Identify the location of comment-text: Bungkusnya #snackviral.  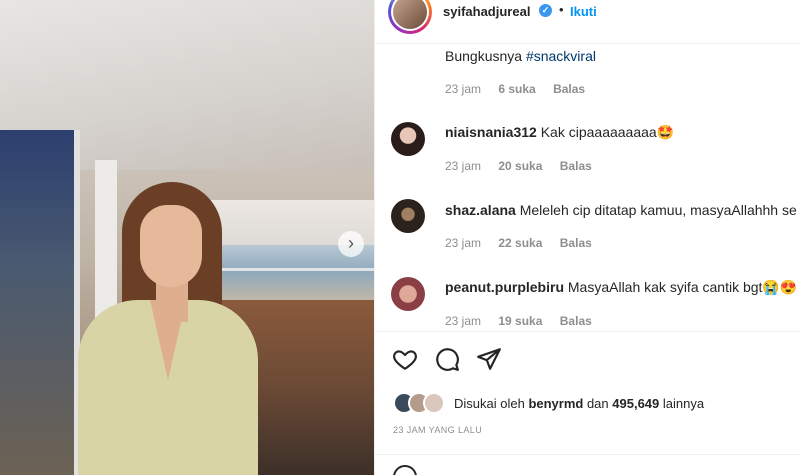
(520, 56).